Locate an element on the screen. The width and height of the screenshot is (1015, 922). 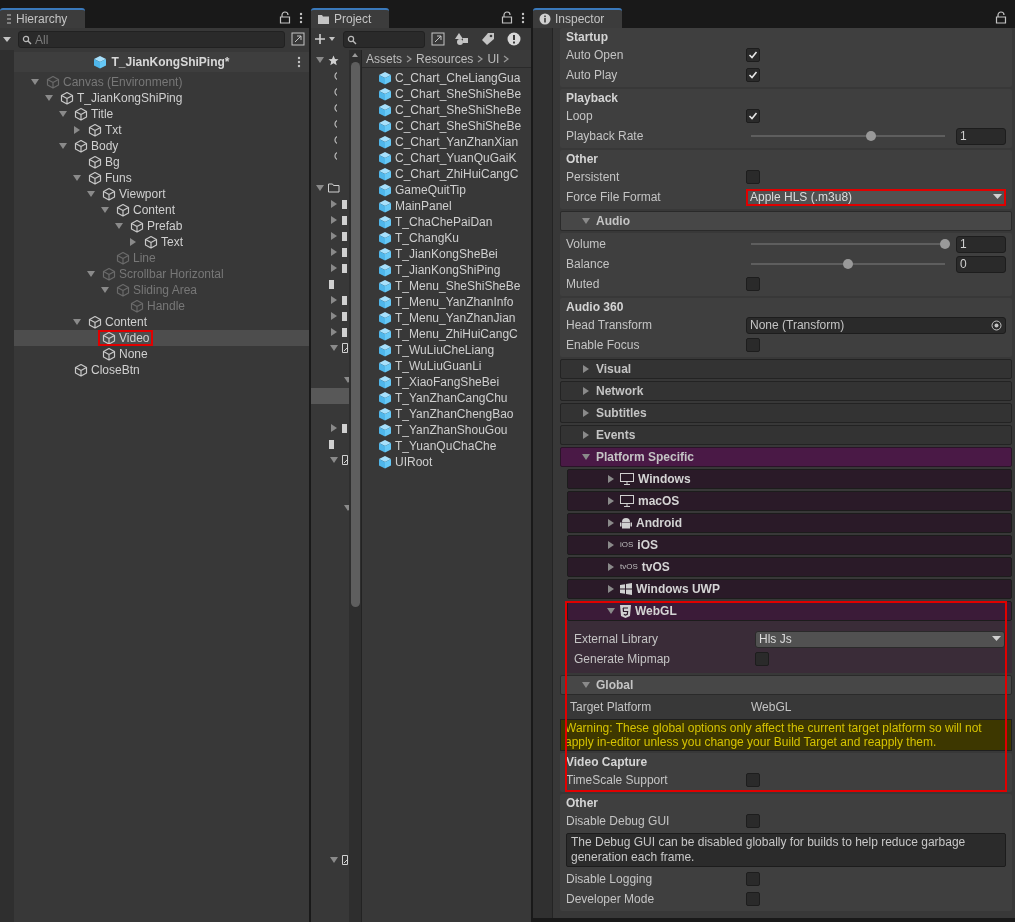
search-field: All is located at coordinates (151, 39).